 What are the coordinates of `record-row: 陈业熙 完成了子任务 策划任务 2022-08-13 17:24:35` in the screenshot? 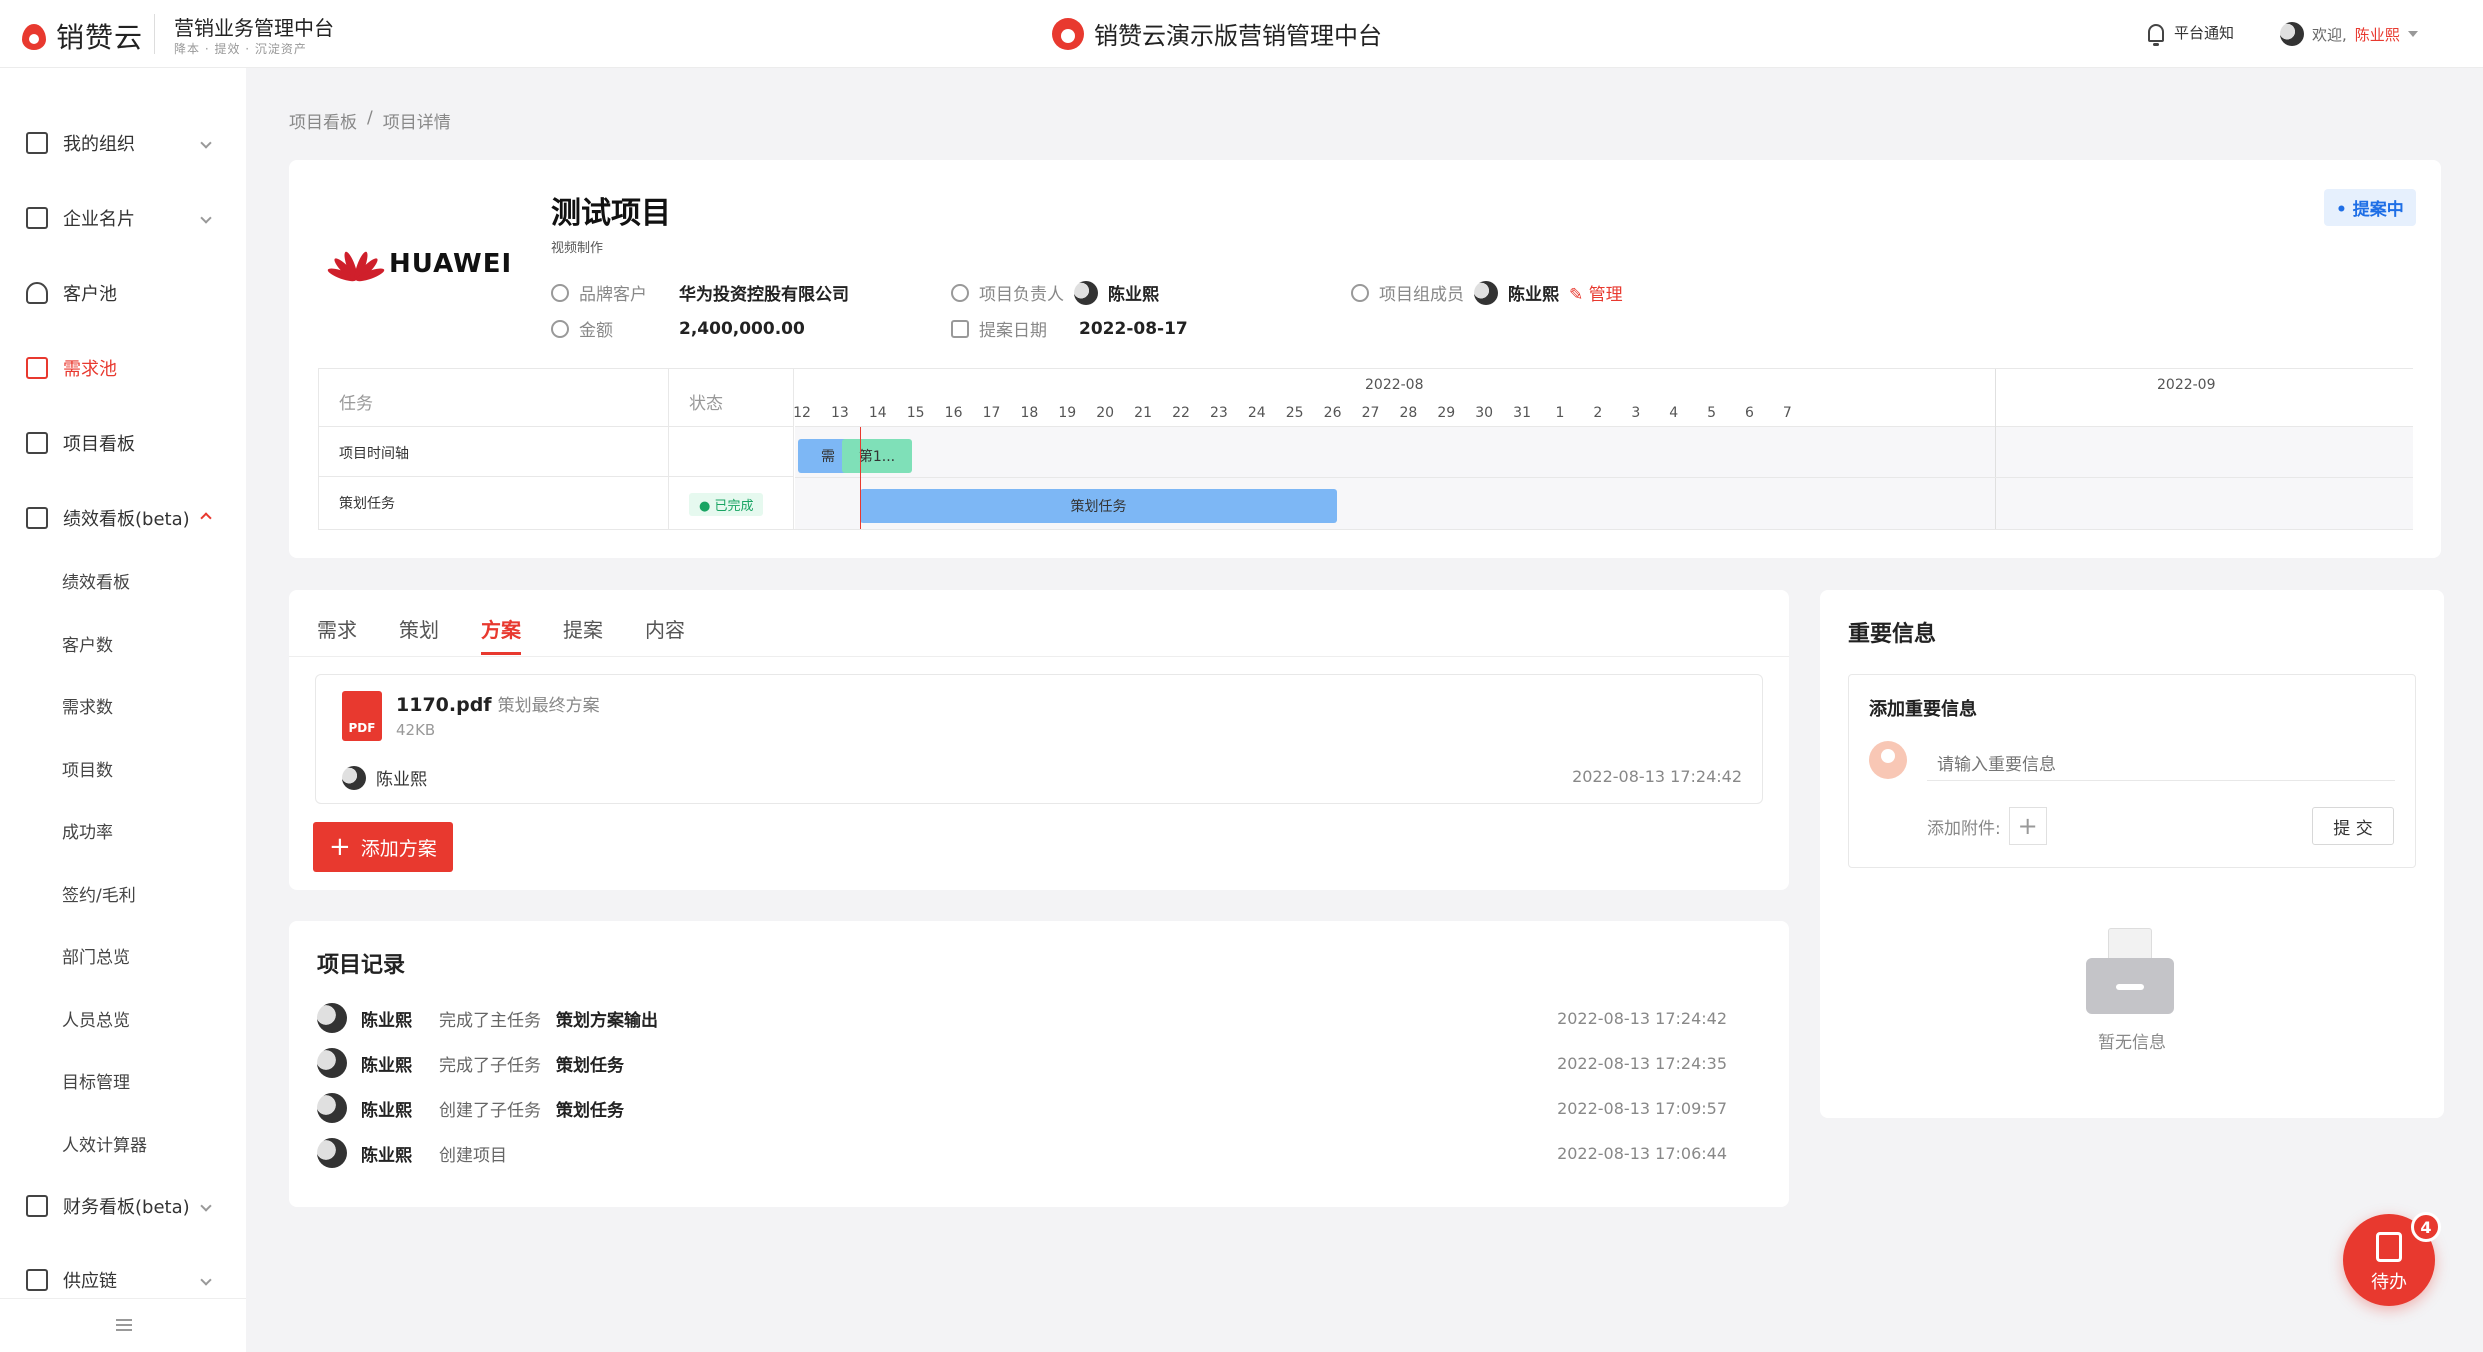 It's located at (1022, 1063).